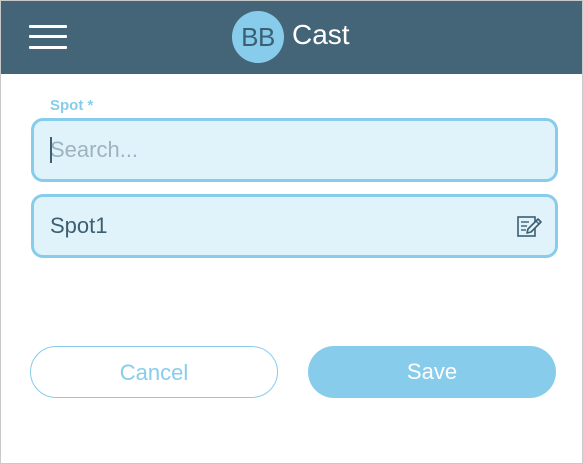  What do you see at coordinates (154, 372) in the screenshot?
I see `cancel-button: Cancel` at bounding box center [154, 372].